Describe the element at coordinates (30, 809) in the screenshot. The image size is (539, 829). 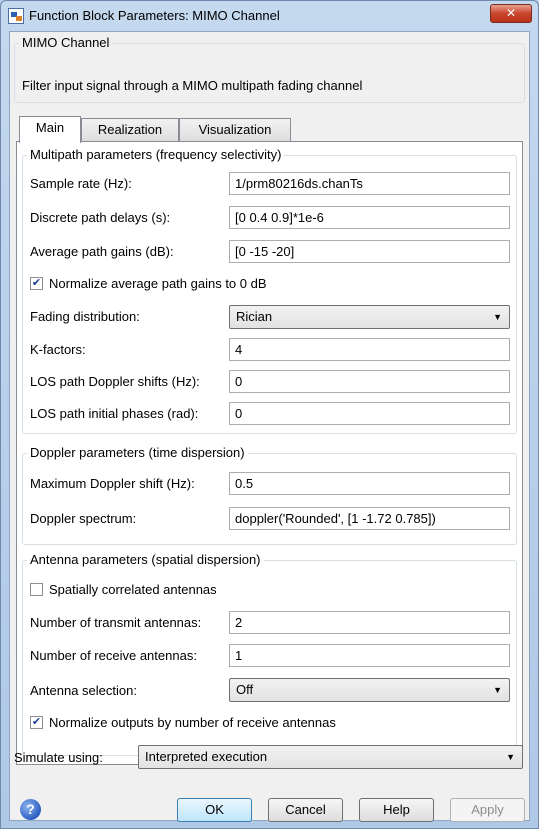
I see `help-icon: ?` at that location.